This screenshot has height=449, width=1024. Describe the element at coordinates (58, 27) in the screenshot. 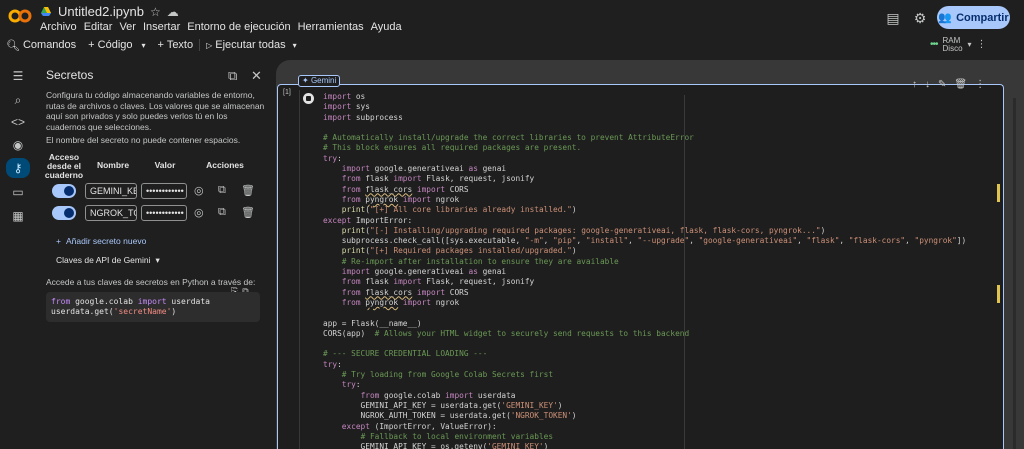

I see `menu-archivo: Archivo` at that location.